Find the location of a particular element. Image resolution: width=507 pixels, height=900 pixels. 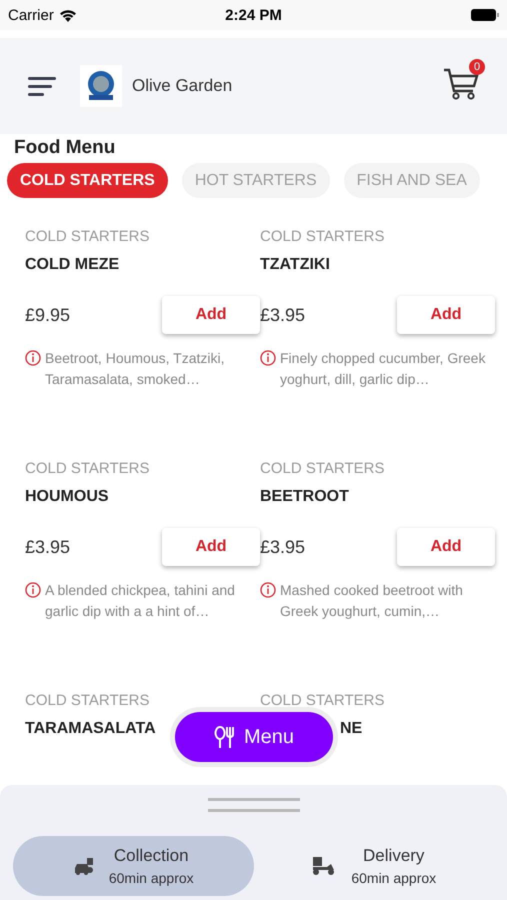

carrier-label: Carrier is located at coordinates (31, 15).